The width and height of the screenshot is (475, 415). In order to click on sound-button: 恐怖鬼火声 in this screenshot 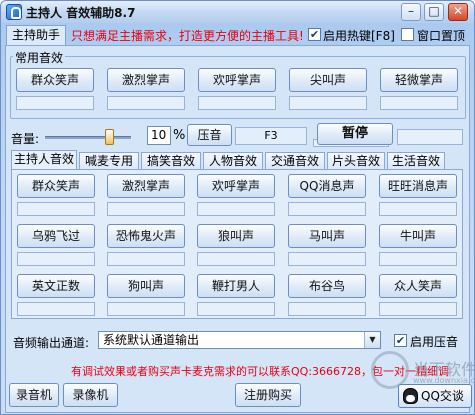, I will do `click(146, 236)`.